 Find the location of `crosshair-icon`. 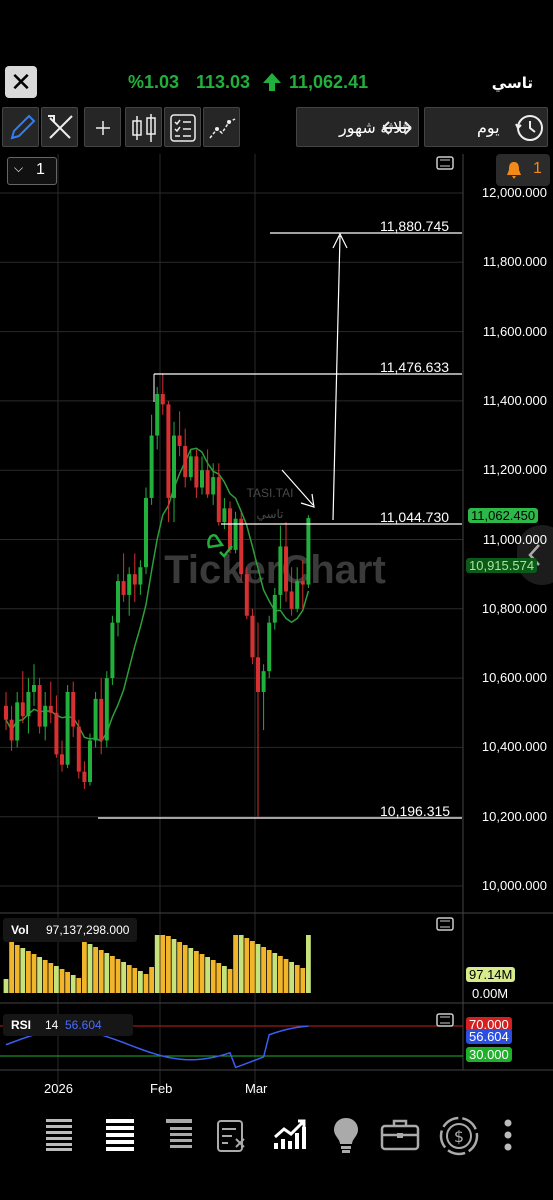

crosshair-icon is located at coordinates (103, 128).